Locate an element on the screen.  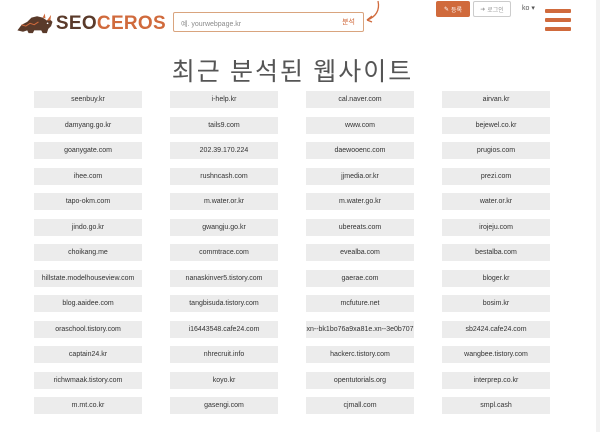
rhino-logo-icon is located at coordinates (35, 23).